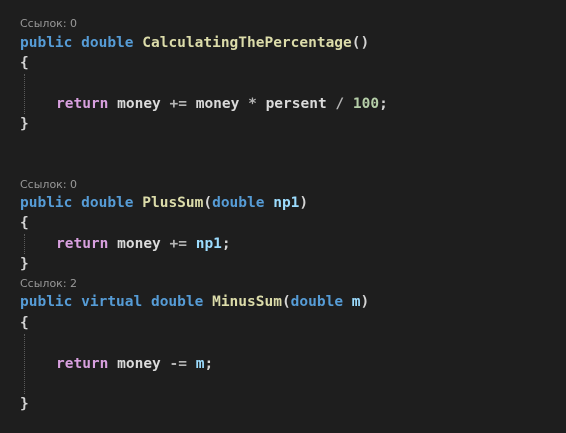  I want to click on return-statement: return money += np1;, so click(143, 244).